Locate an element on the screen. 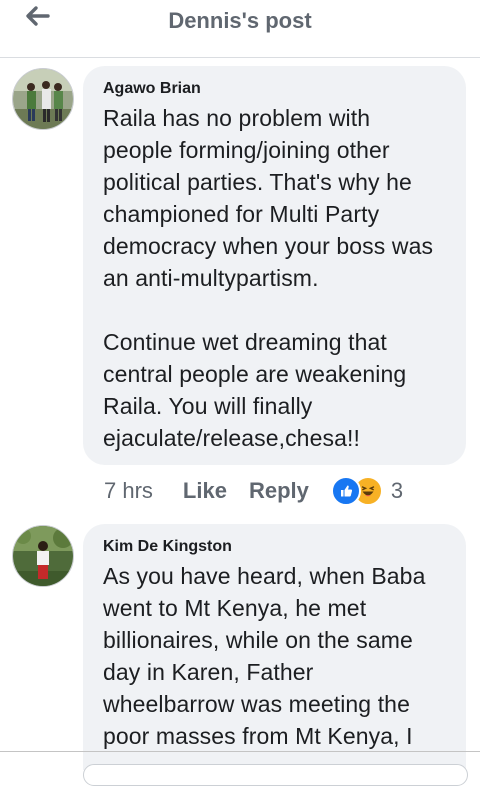 This screenshot has width=480, height=786. comment-actions: 7 hrs Like Reply 3 is located at coordinates (253, 491).